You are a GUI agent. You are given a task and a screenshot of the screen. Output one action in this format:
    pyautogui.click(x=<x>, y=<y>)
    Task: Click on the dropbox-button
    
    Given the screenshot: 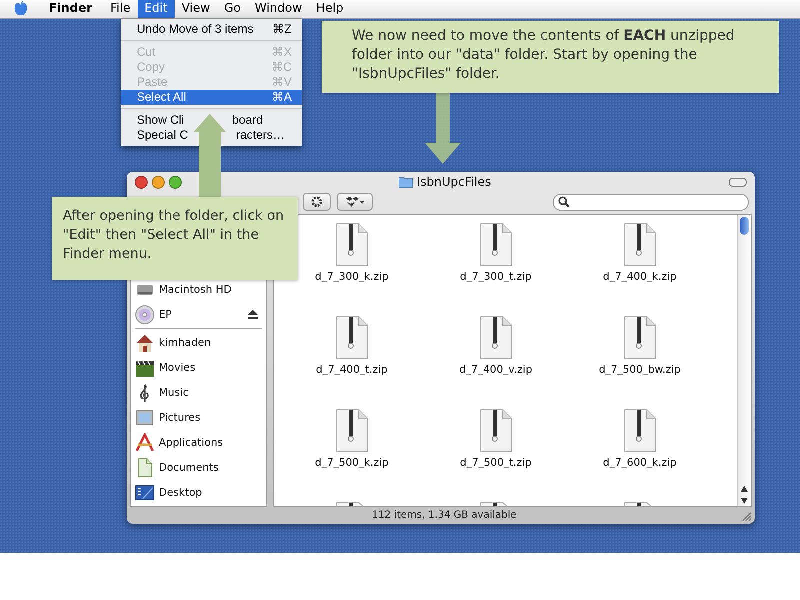 What is the action you would take?
    pyautogui.click(x=355, y=202)
    